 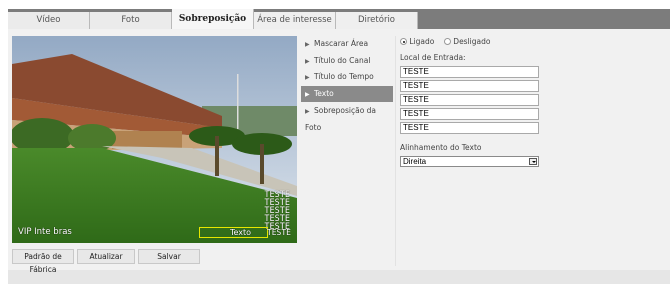 What do you see at coordinates (415, 161) in the screenshot?
I see `text-align-value: Direita` at bounding box center [415, 161].